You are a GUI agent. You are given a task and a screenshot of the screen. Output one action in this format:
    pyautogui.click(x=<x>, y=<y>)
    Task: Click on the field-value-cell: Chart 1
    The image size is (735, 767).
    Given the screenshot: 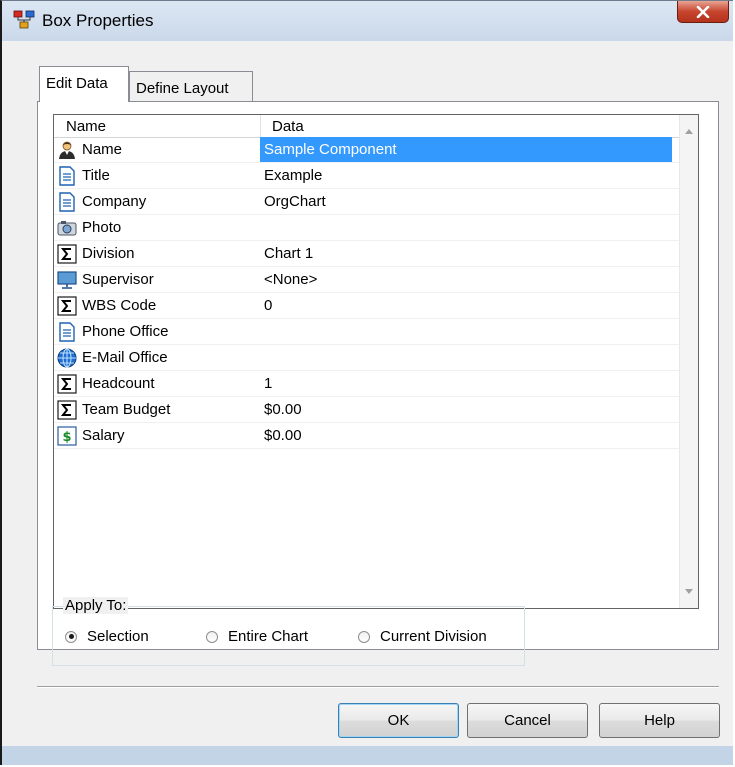 What is the action you would take?
    pyautogui.click(x=466, y=253)
    